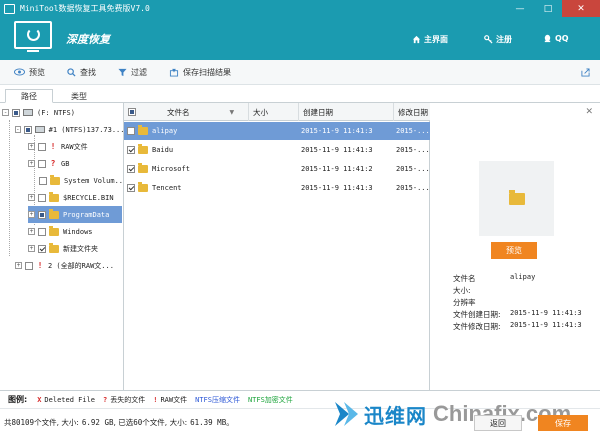 The width and height of the screenshot is (600, 436). Describe the element at coordinates (520, 8) in the screenshot. I see `minimize-button: —` at that location.